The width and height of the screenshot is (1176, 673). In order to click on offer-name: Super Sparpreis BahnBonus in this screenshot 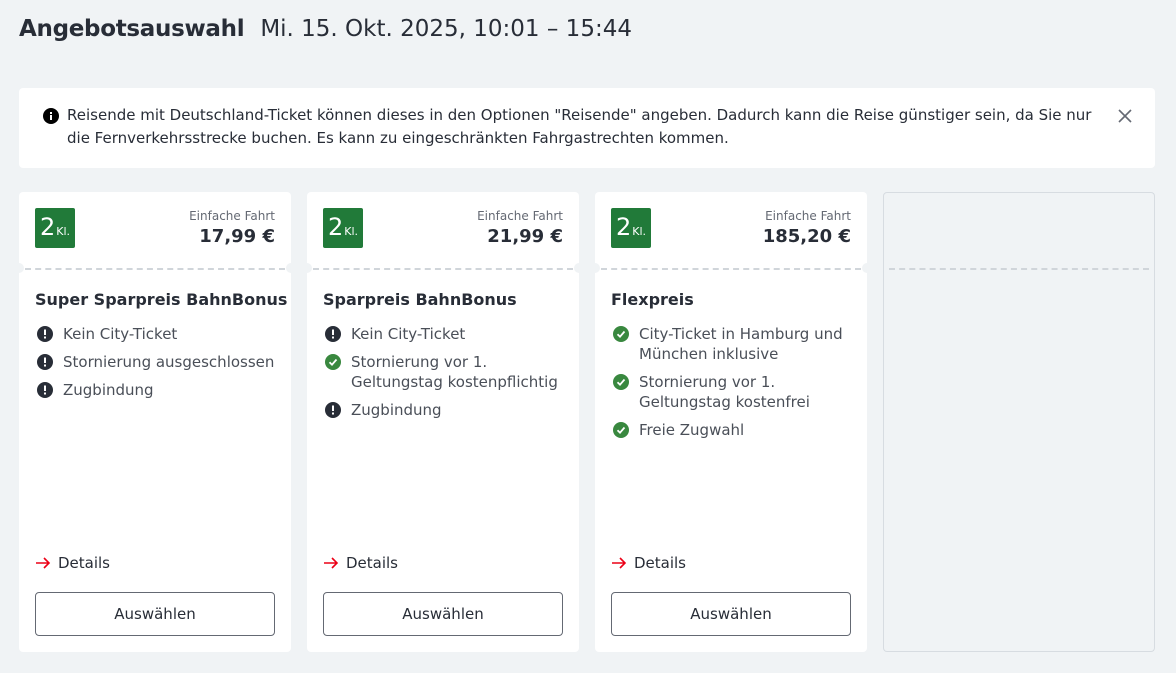, I will do `click(161, 299)`.